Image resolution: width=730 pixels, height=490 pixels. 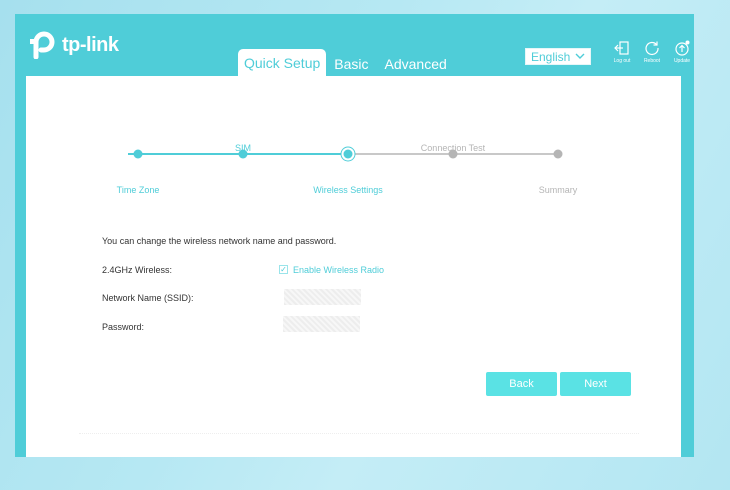 I want to click on tp-link-logo: tp-link, so click(x=73, y=45).